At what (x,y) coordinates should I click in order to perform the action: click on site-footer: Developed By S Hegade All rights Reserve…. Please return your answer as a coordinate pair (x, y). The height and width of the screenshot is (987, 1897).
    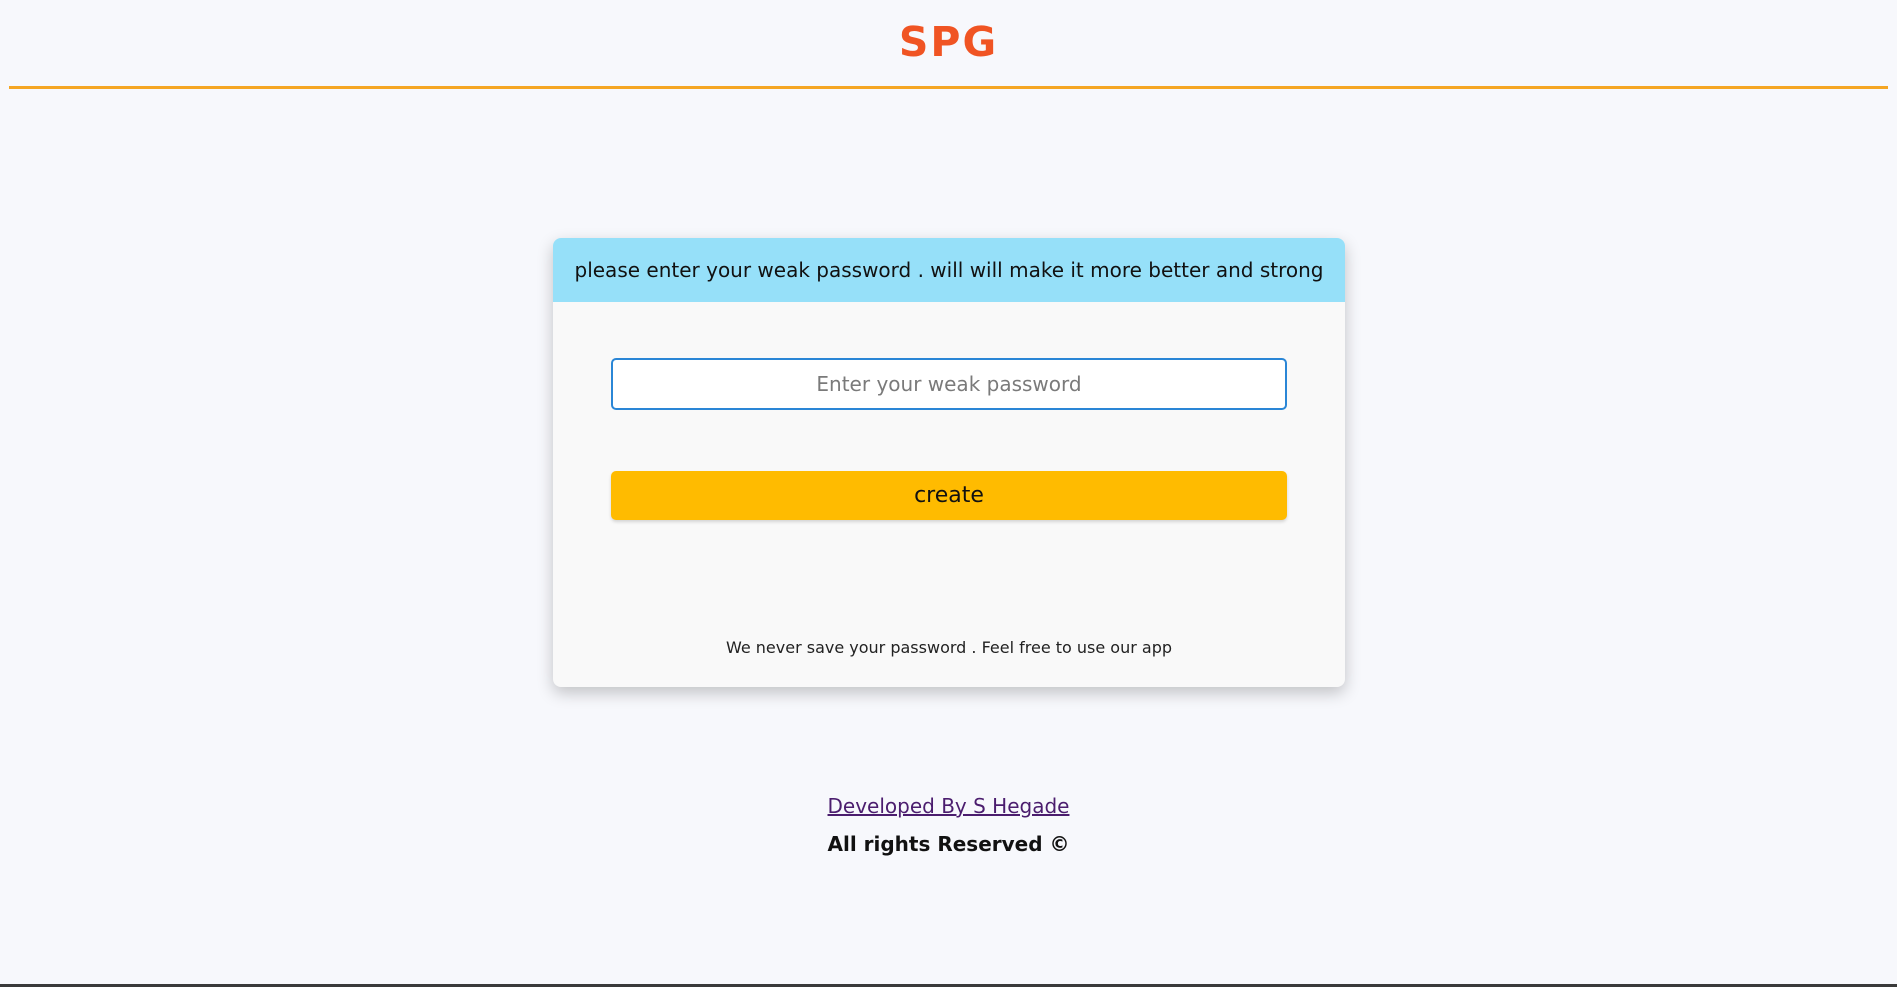
    Looking at the image, I should click on (948, 824).